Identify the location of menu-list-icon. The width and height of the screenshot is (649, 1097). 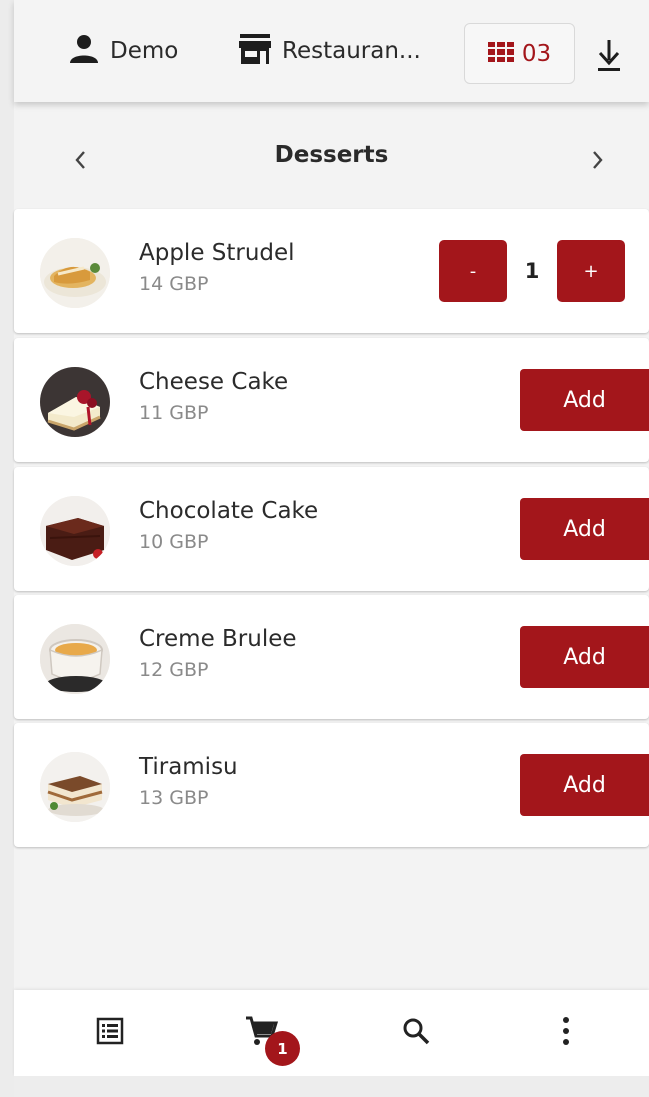
(110, 1033).